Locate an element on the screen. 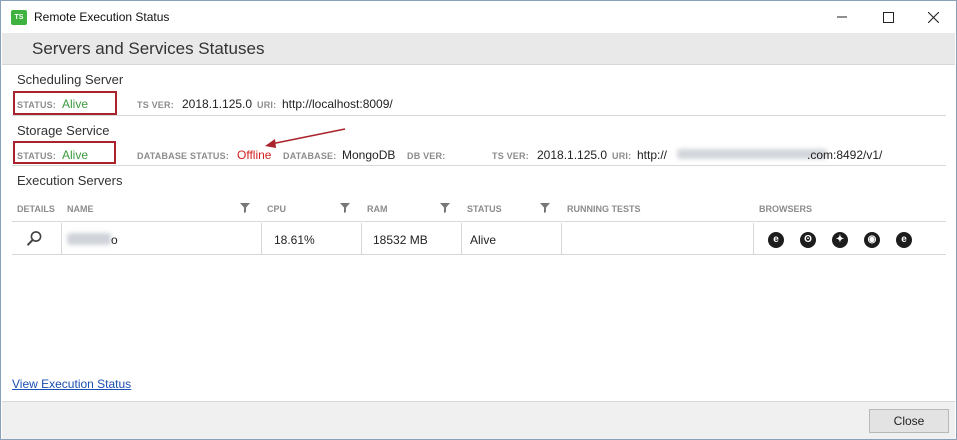  maximize-button is located at coordinates (888, 17).